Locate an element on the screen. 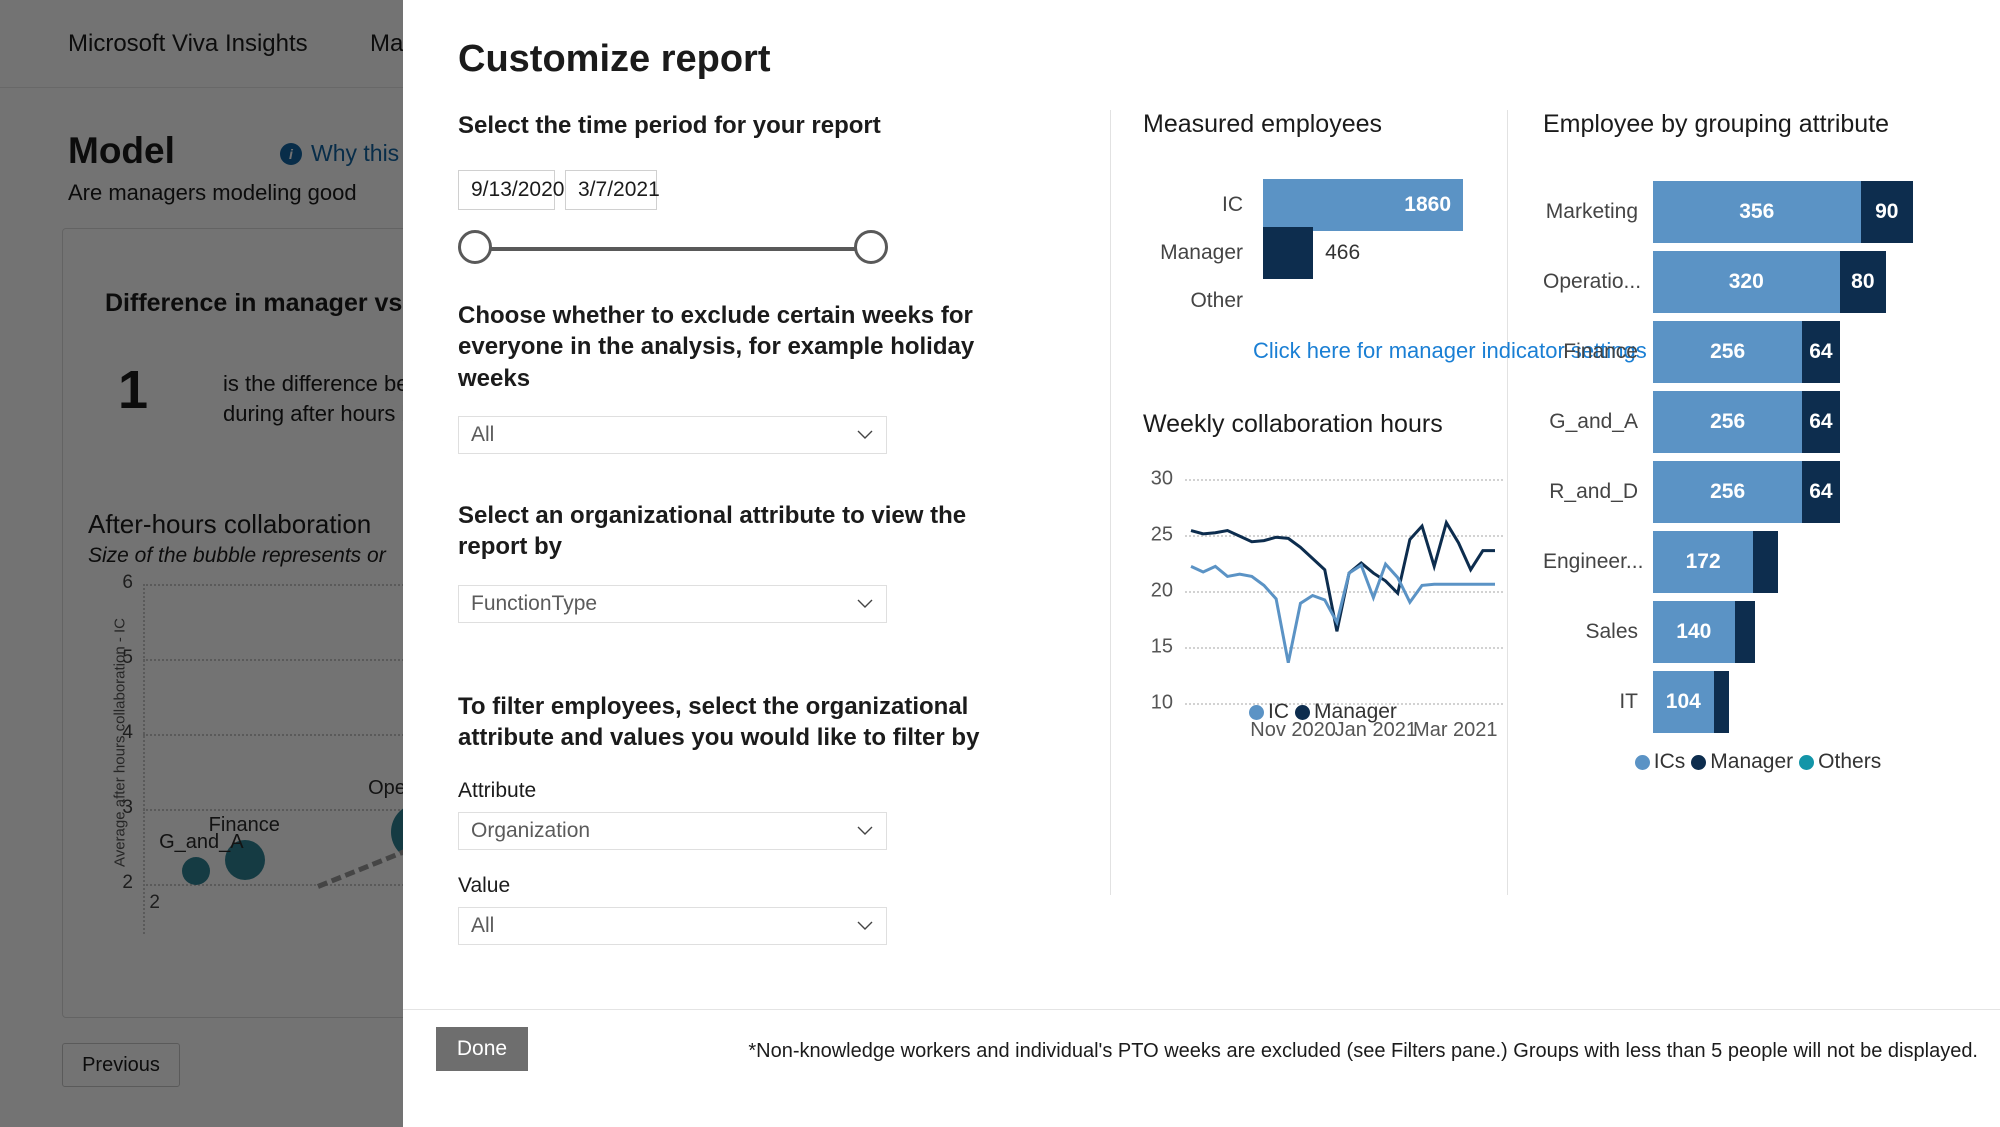 The image size is (2000, 1127). grouping-bar-value: 140 is located at coordinates (1694, 631).